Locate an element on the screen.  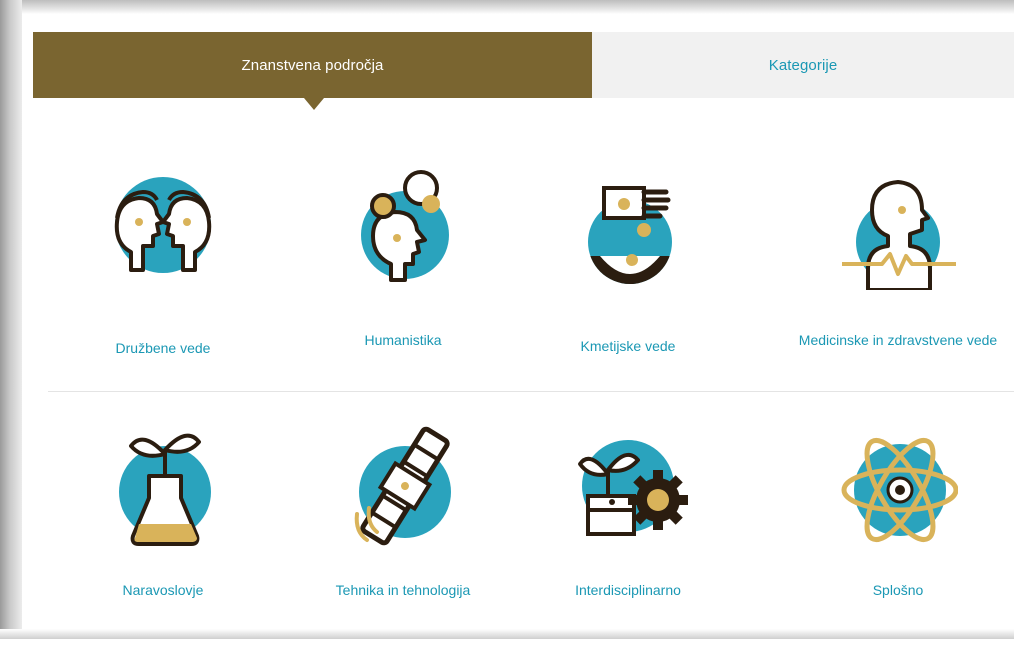
tab-znanstvena-podrocja: Znanstvena področja is located at coordinates (312, 71).